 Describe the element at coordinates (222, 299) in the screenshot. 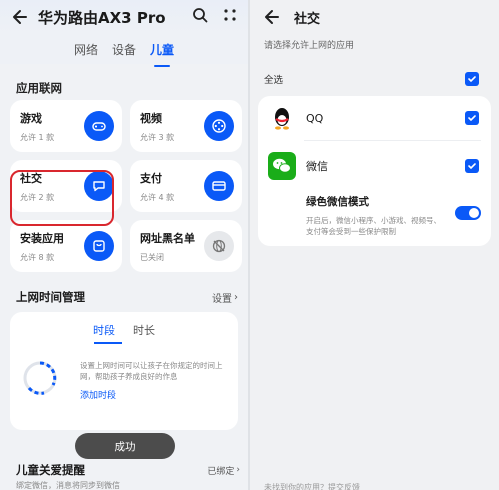

I see `settings-label: 设置` at that location.